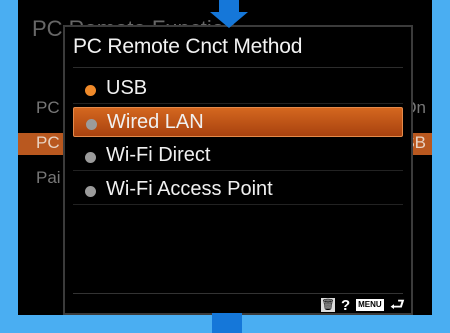  I want to click on option-usb: USB, so click(238, 89).